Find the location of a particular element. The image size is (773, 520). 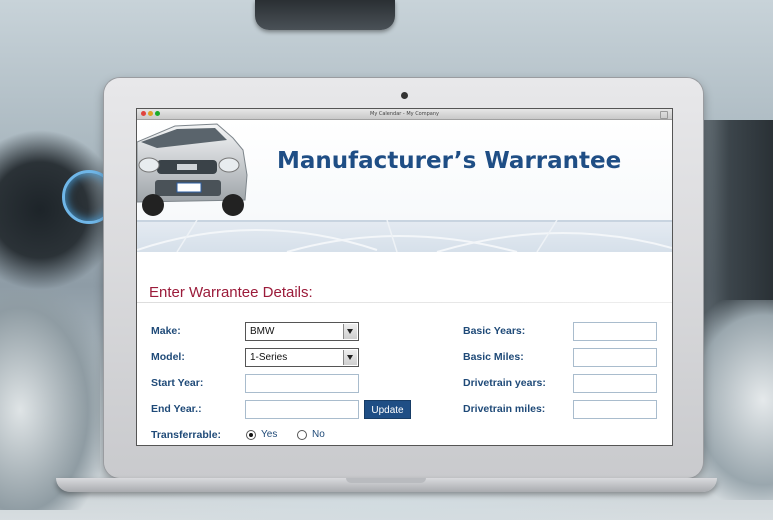

car-image is located at coordinates (192, 169).